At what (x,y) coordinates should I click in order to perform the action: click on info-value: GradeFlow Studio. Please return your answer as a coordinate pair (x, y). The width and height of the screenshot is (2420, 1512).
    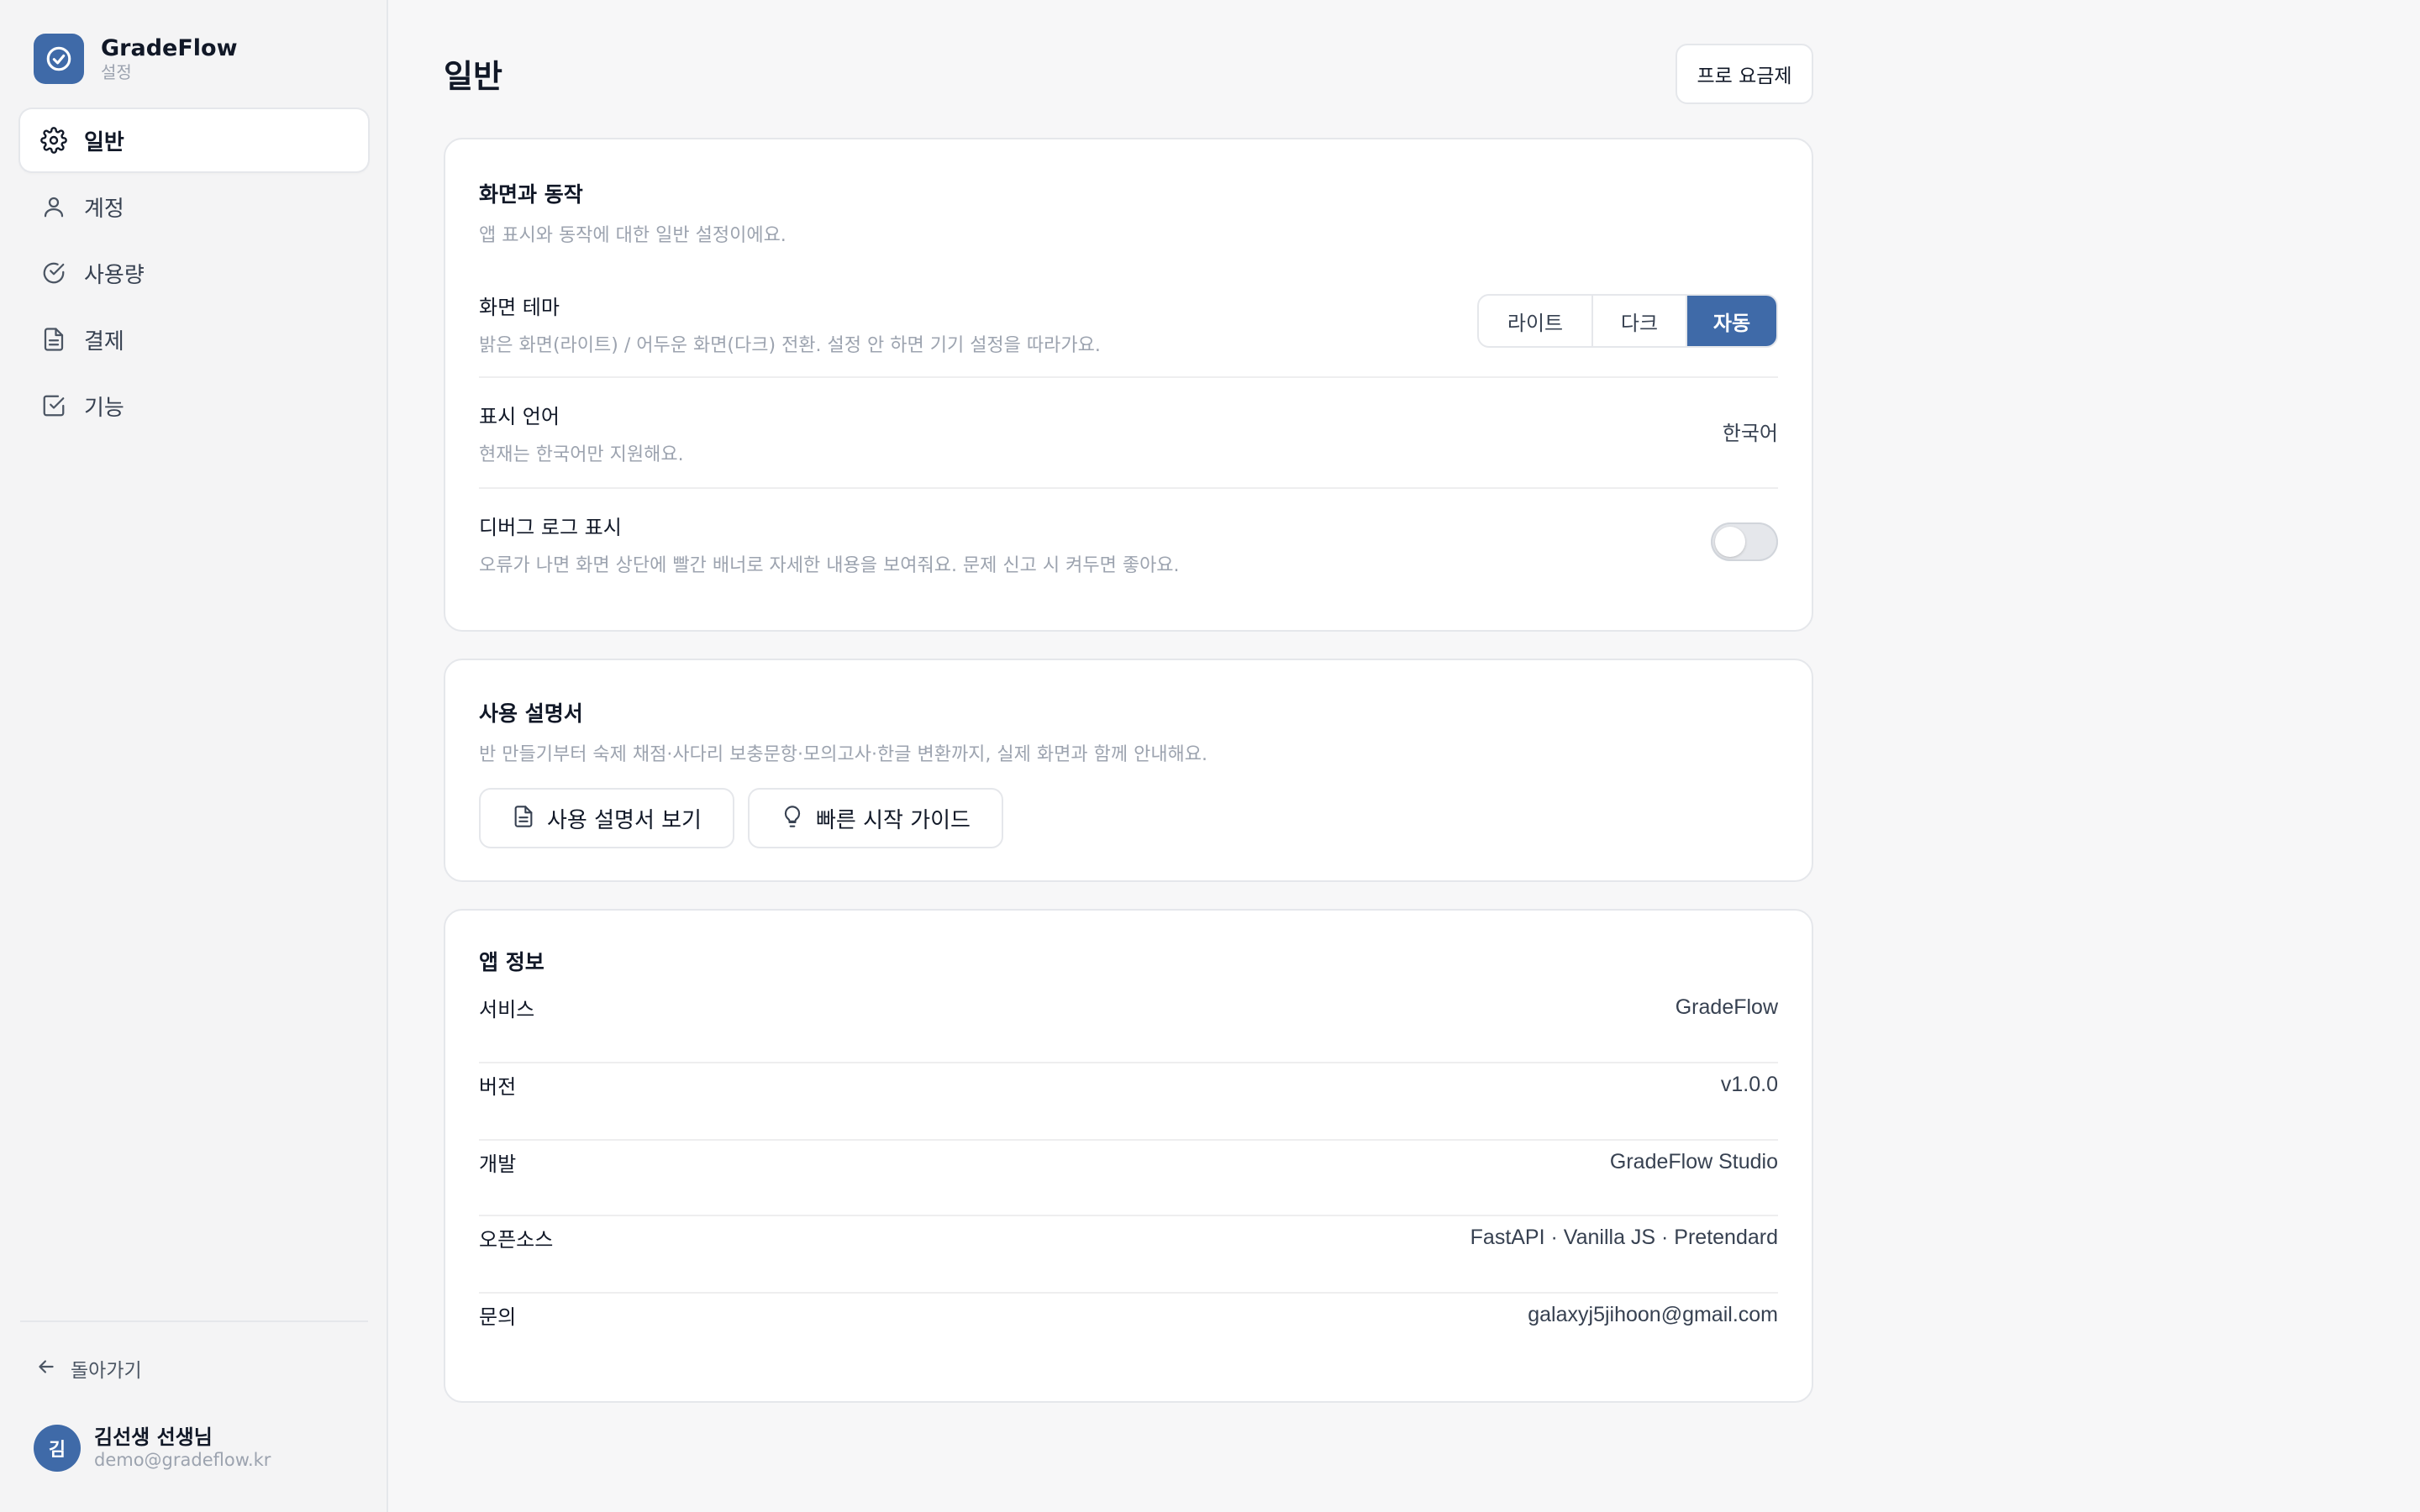
    Looking at the image, I should click on (1693, 1161).